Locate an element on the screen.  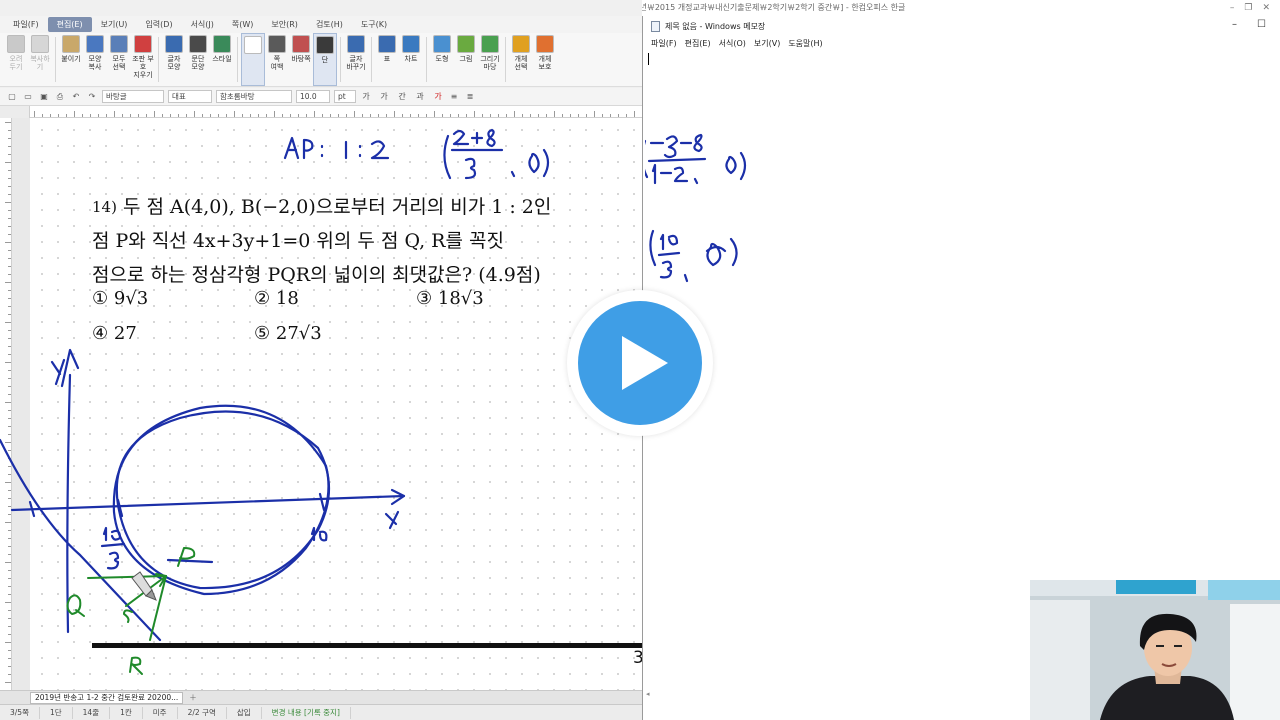
ribbon-button-17: 그림 is located at coordinates (466, 59).